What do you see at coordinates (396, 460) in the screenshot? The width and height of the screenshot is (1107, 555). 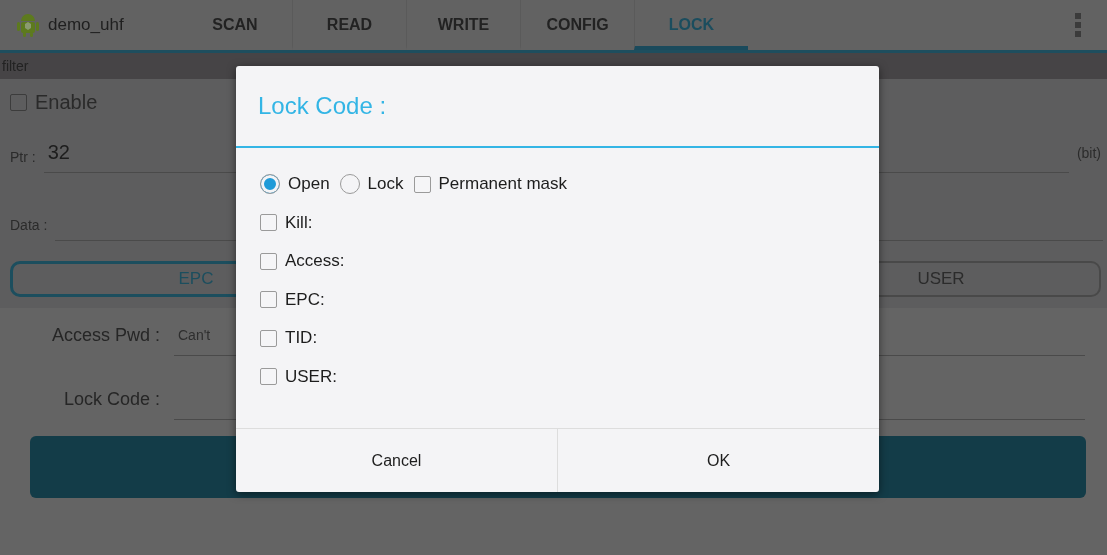 I see `dialog-button: Cancel` at bounding box center [396, 460].